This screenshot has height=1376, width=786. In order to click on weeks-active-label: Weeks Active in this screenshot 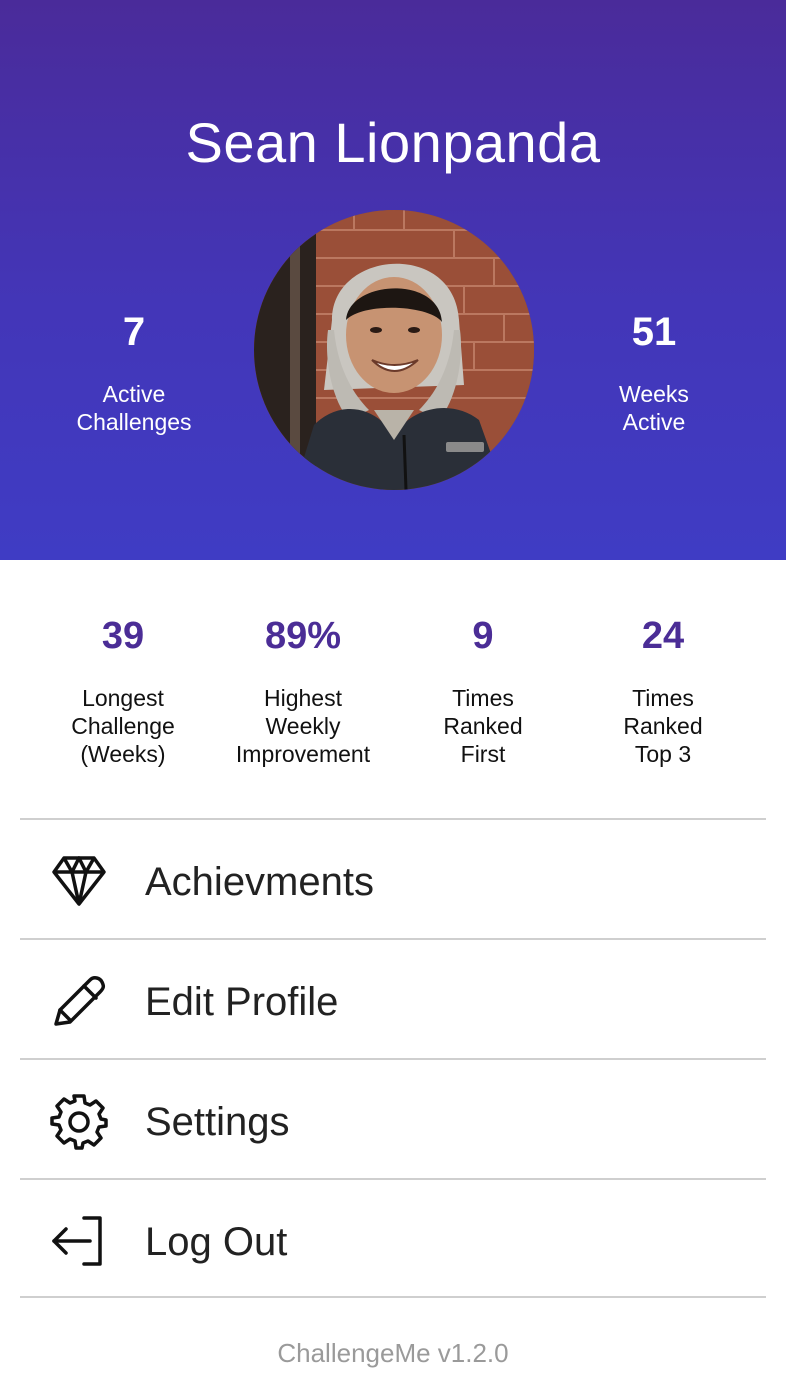, I will do `click(654, 408)`.